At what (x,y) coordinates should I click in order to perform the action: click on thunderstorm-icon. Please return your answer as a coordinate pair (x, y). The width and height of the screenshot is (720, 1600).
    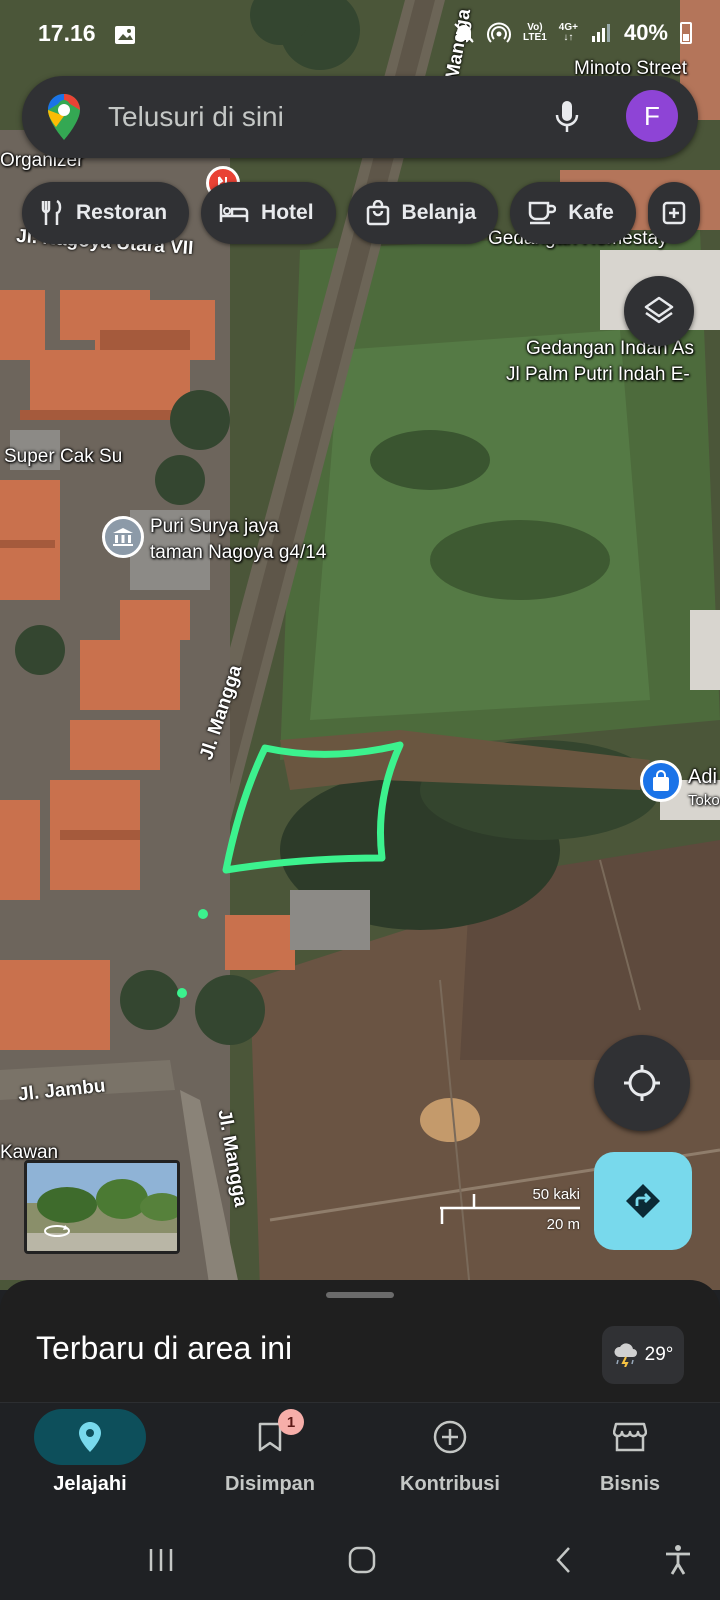
    Looking at the image, I should click on (625, 1355).